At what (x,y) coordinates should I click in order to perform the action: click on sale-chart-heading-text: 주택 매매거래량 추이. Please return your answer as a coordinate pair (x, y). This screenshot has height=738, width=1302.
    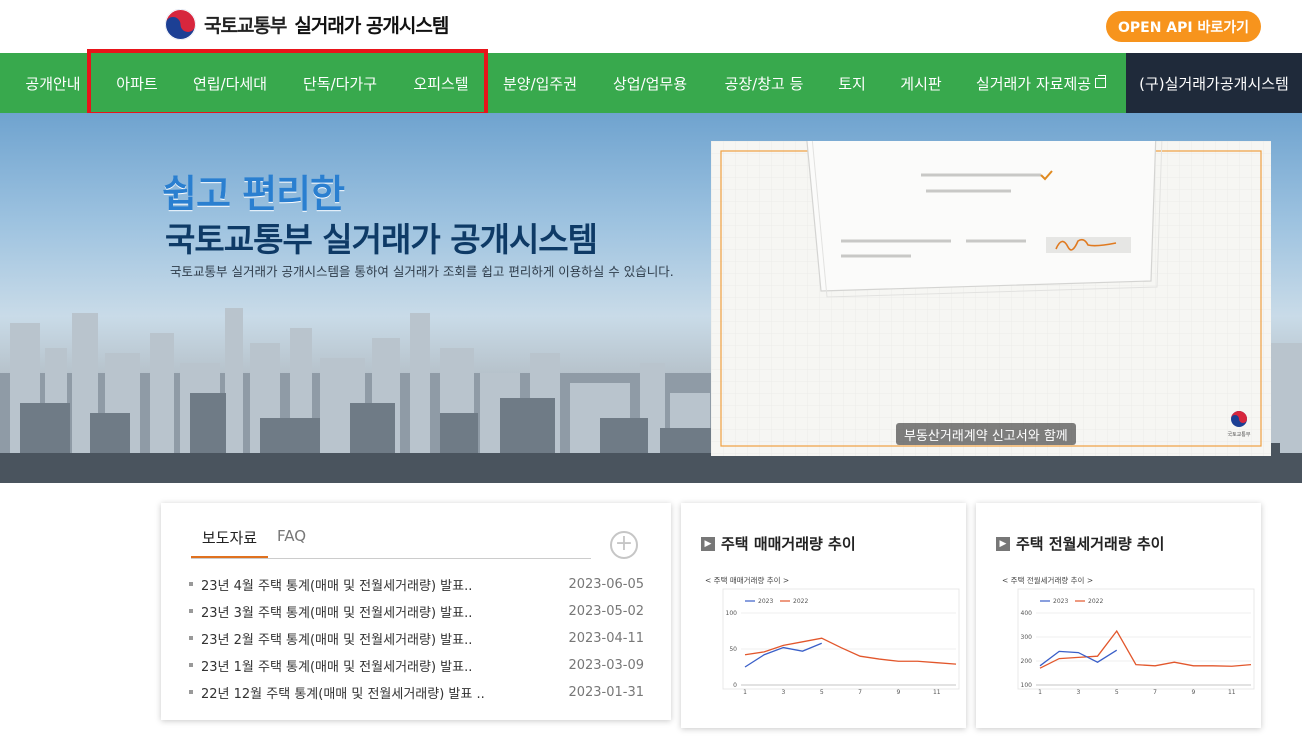
    Looking at the image, I should click on (788, 544).